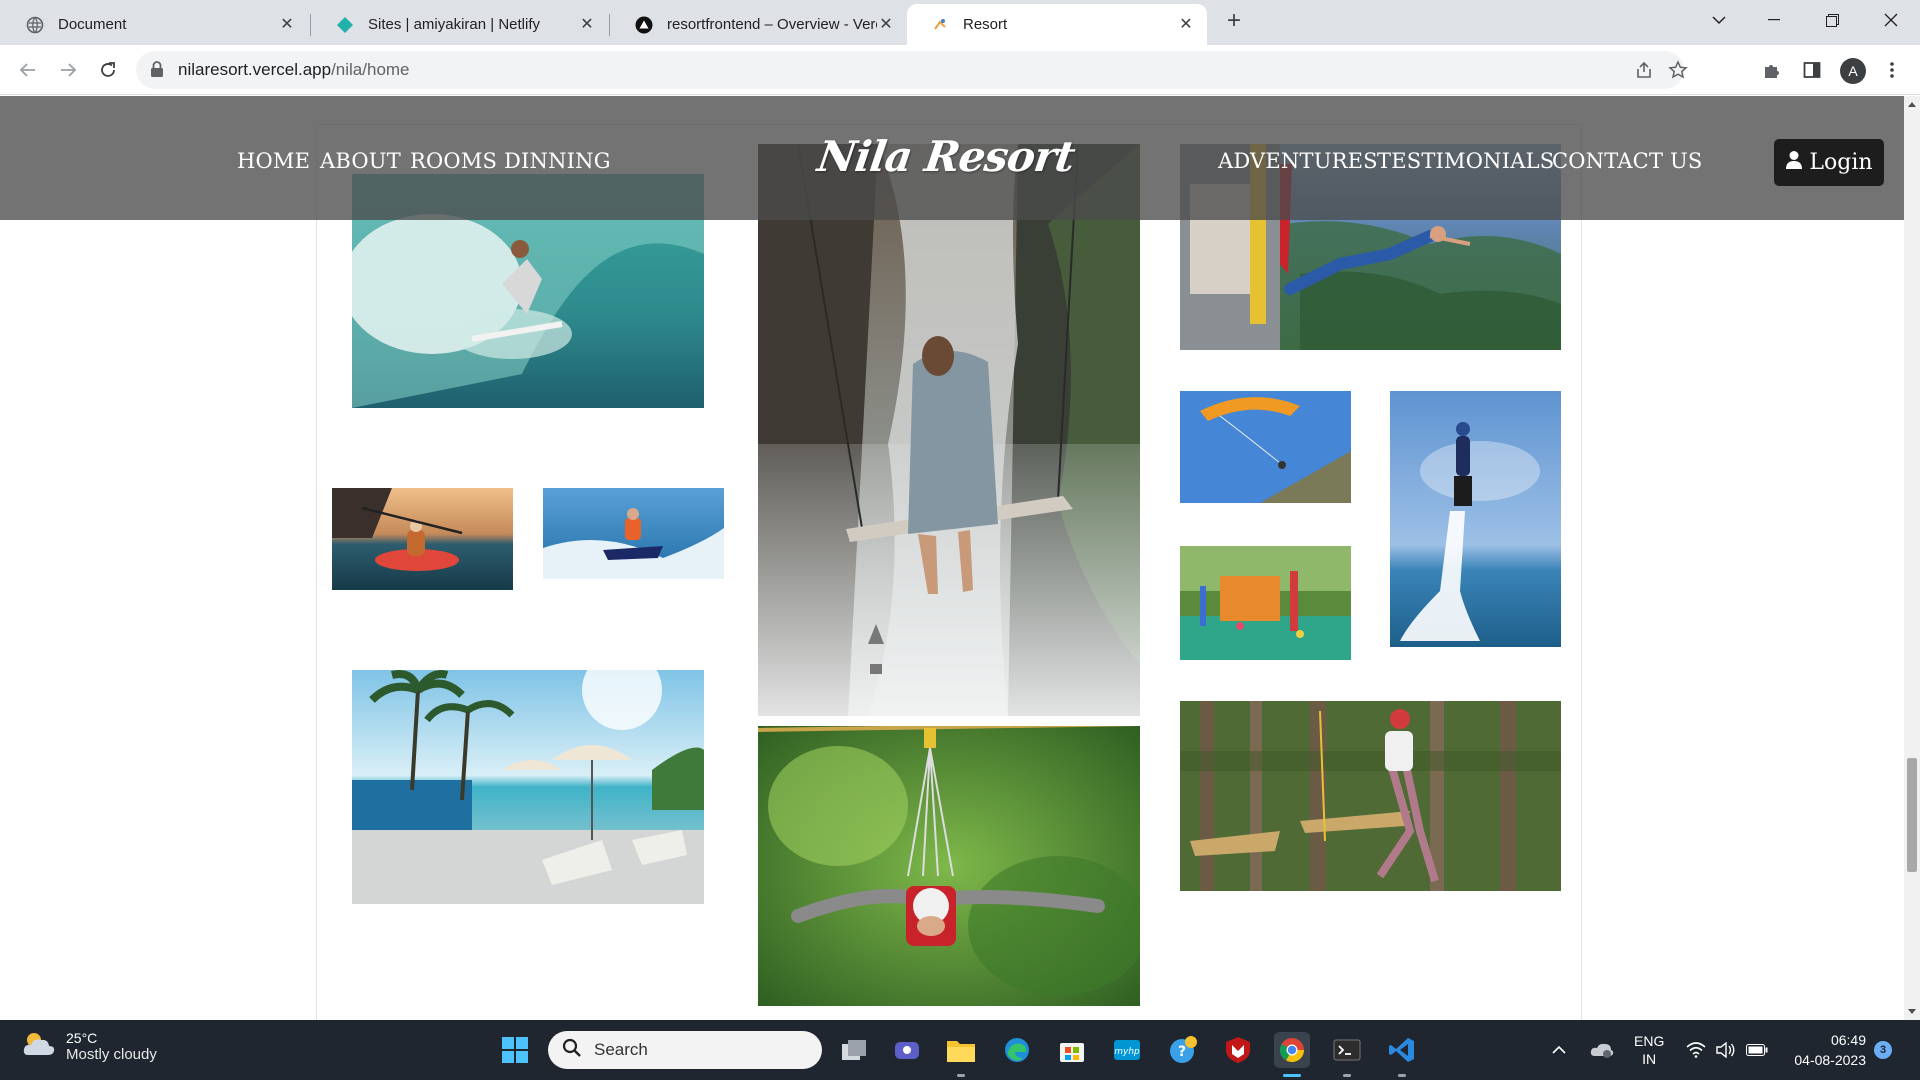  What do you see at coordinates (1238, 1050) in the screenshot?
I see `mcafee-shield-icon` at bounding box center [1238, 1050].